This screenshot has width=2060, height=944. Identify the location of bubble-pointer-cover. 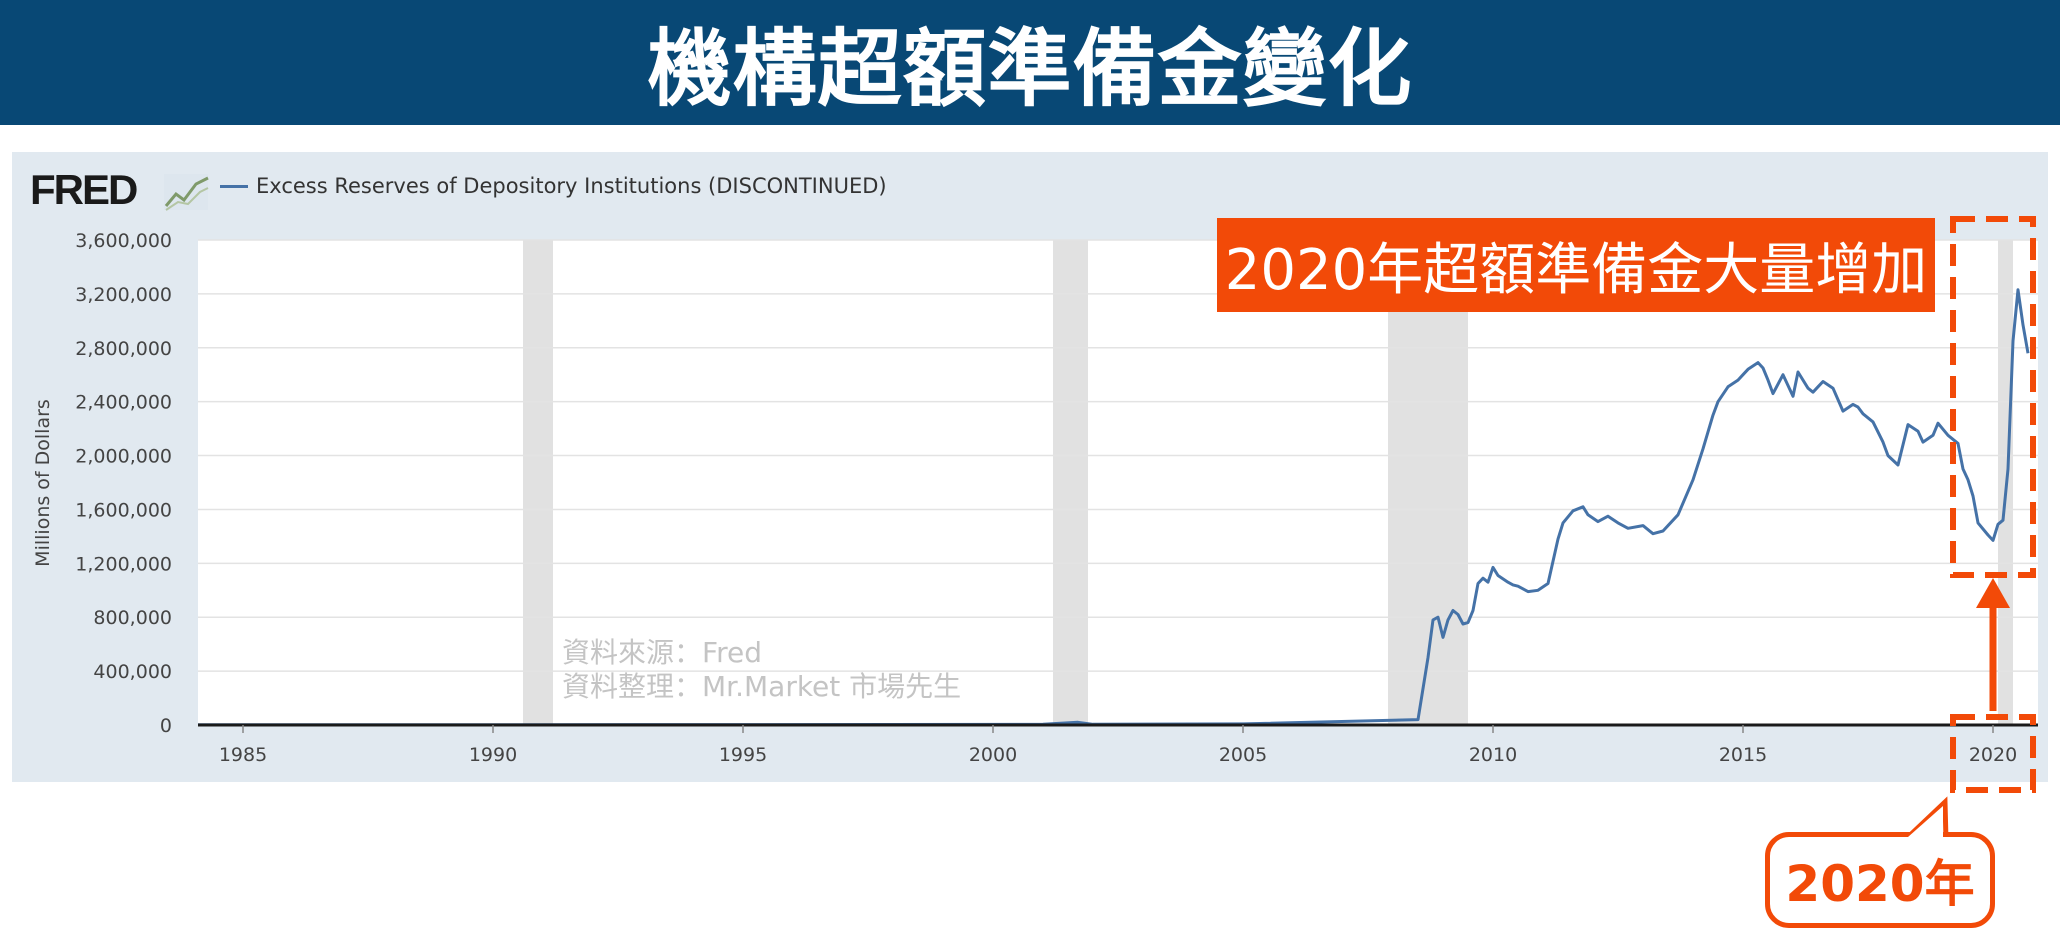
(1925, 821).